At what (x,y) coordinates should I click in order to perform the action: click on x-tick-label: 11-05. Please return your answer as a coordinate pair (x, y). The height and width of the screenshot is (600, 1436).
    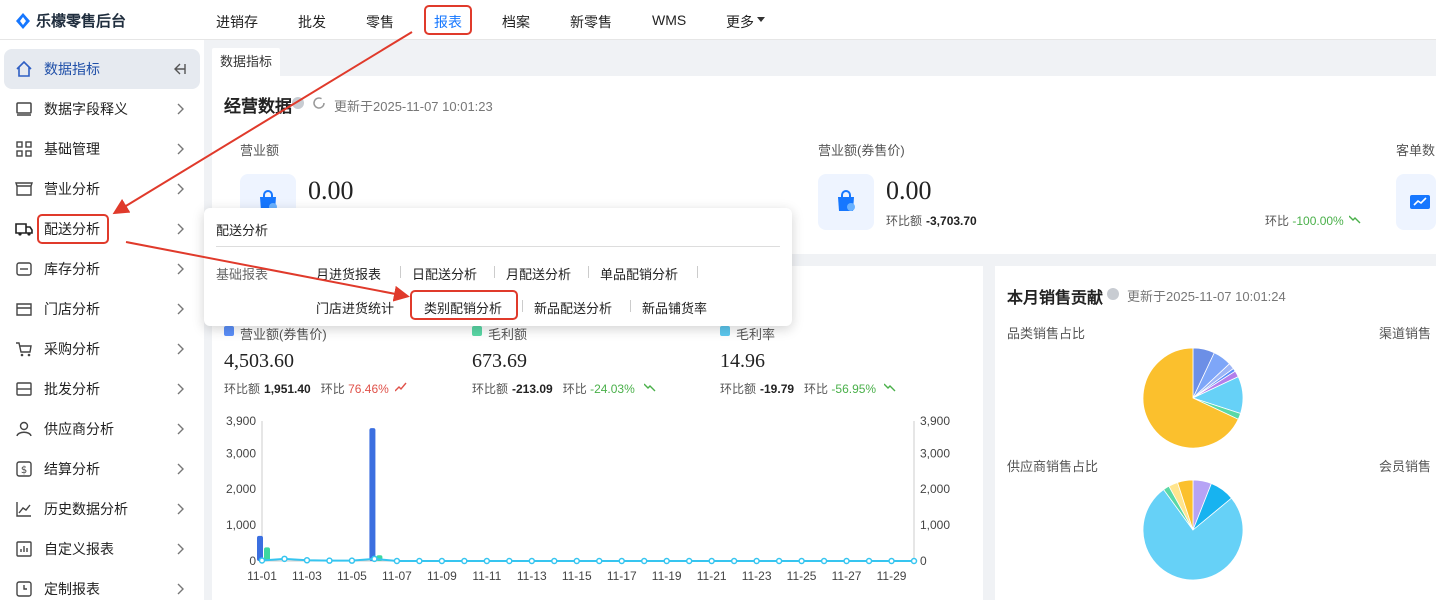
    Looking at the image, I should click on (352, 576).